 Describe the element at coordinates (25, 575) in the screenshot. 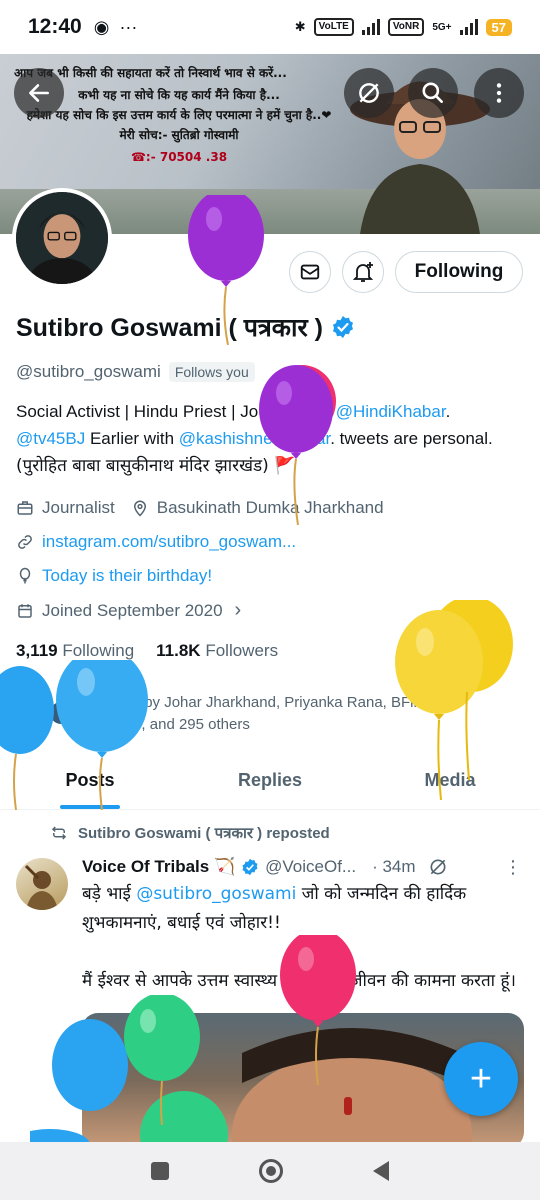

I see `balloon-icon` at that location.